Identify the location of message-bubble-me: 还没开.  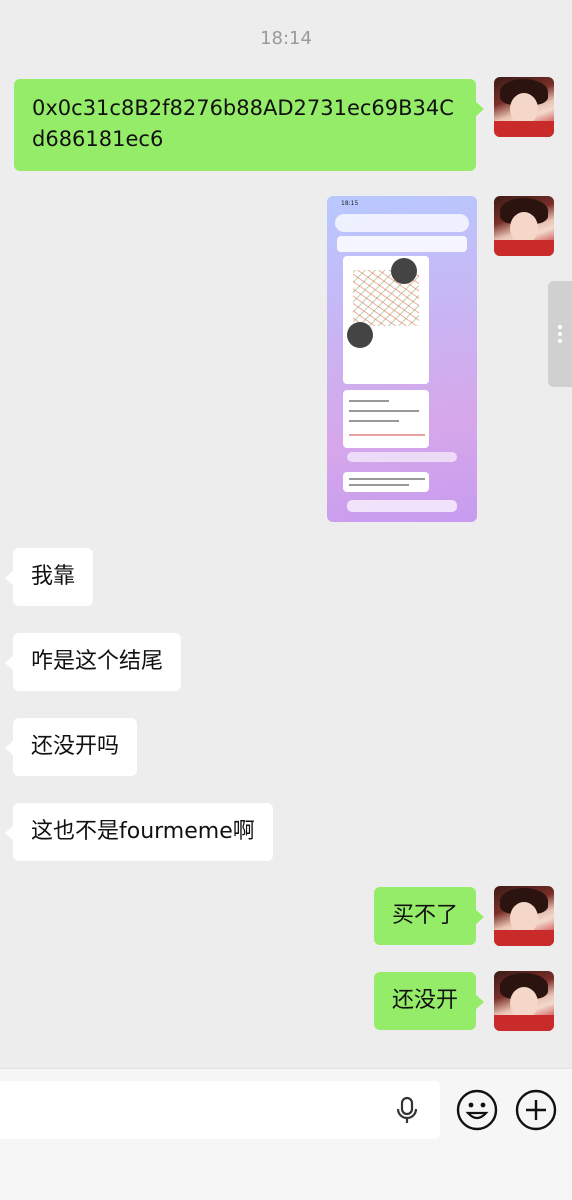
(429, 1001).